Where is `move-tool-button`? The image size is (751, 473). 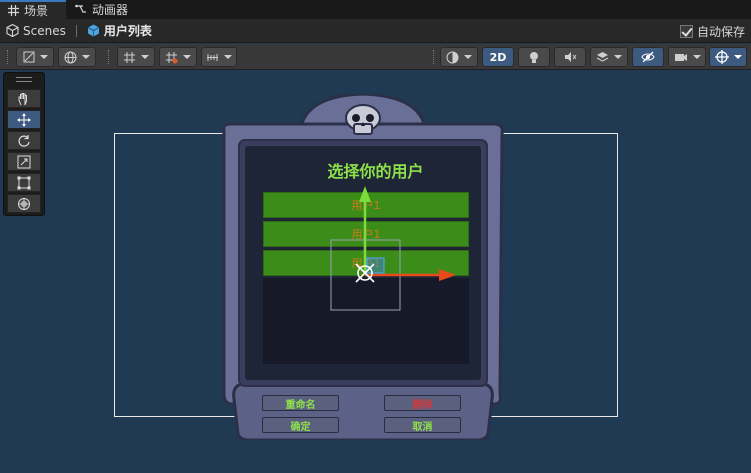
move-tool-button is located at coordinates (24, 119).